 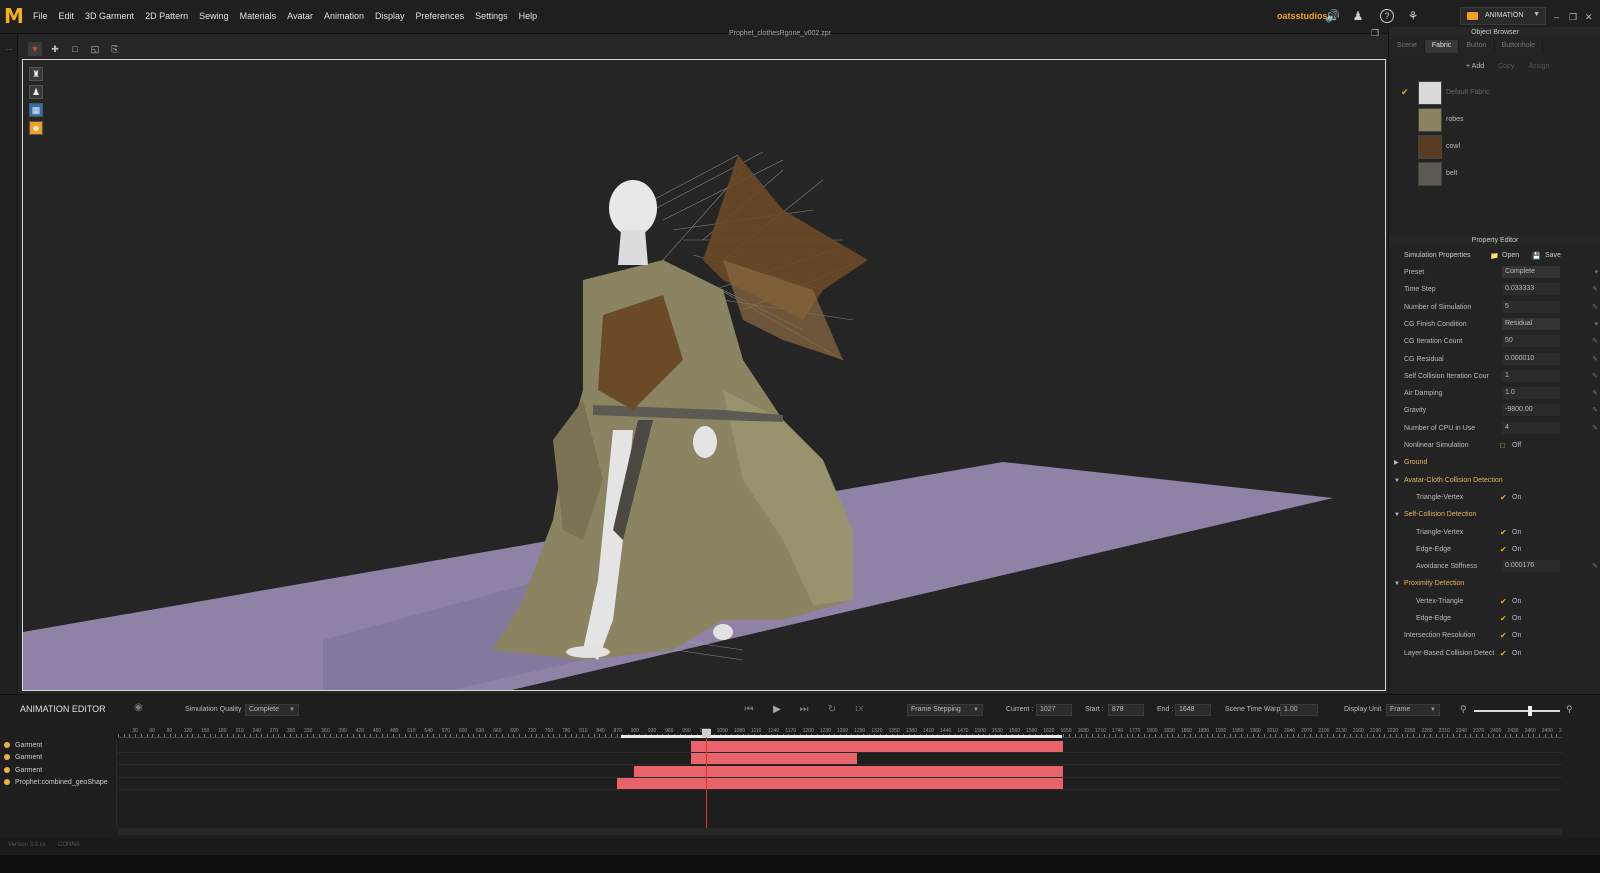 I want to click on start-frame-input: 878, so click(x=1126, y=710).